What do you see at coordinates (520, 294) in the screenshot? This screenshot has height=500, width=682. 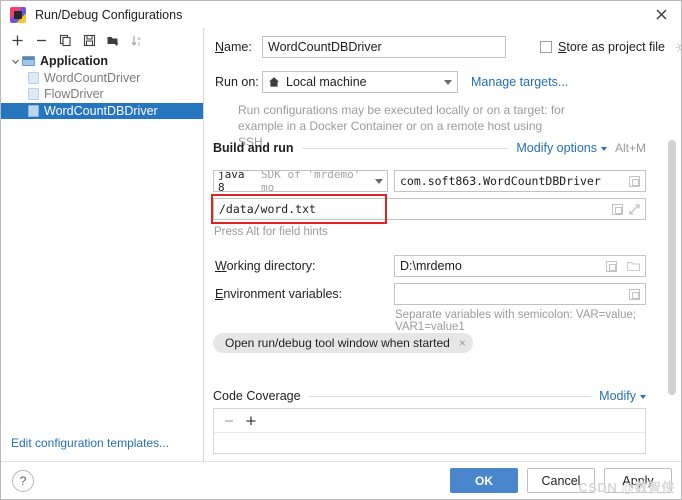 I see `environment-variables-input` at bounding box center [520, 294].